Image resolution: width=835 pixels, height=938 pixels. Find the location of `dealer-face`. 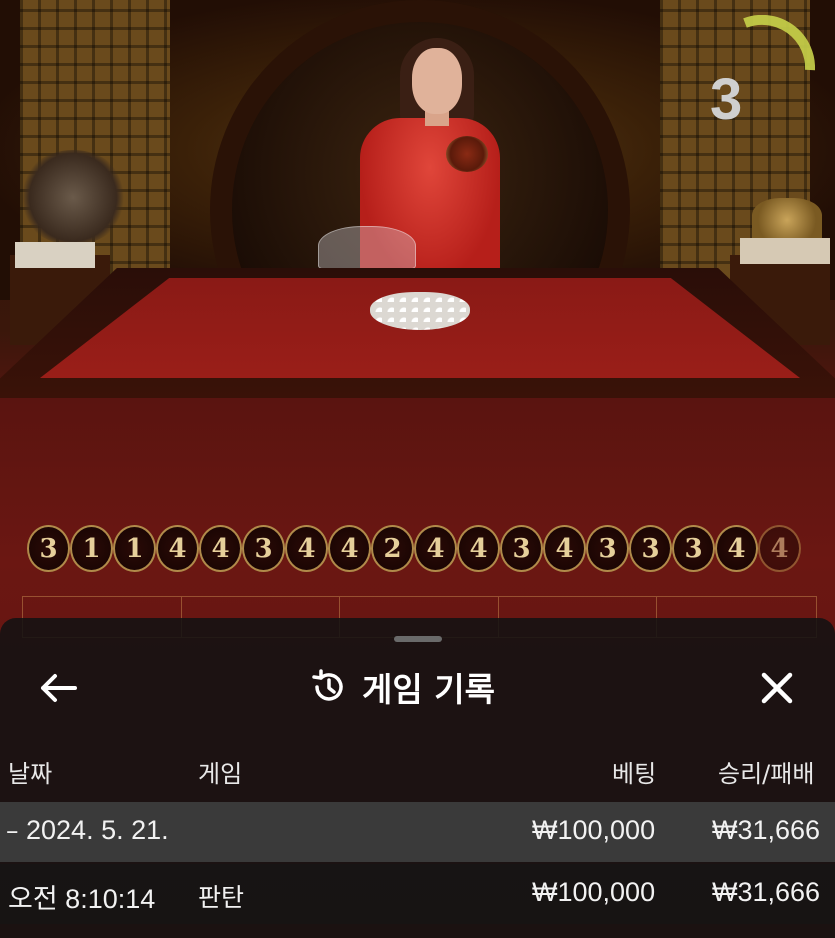

dealer-face is located at coordinates (437, 81).